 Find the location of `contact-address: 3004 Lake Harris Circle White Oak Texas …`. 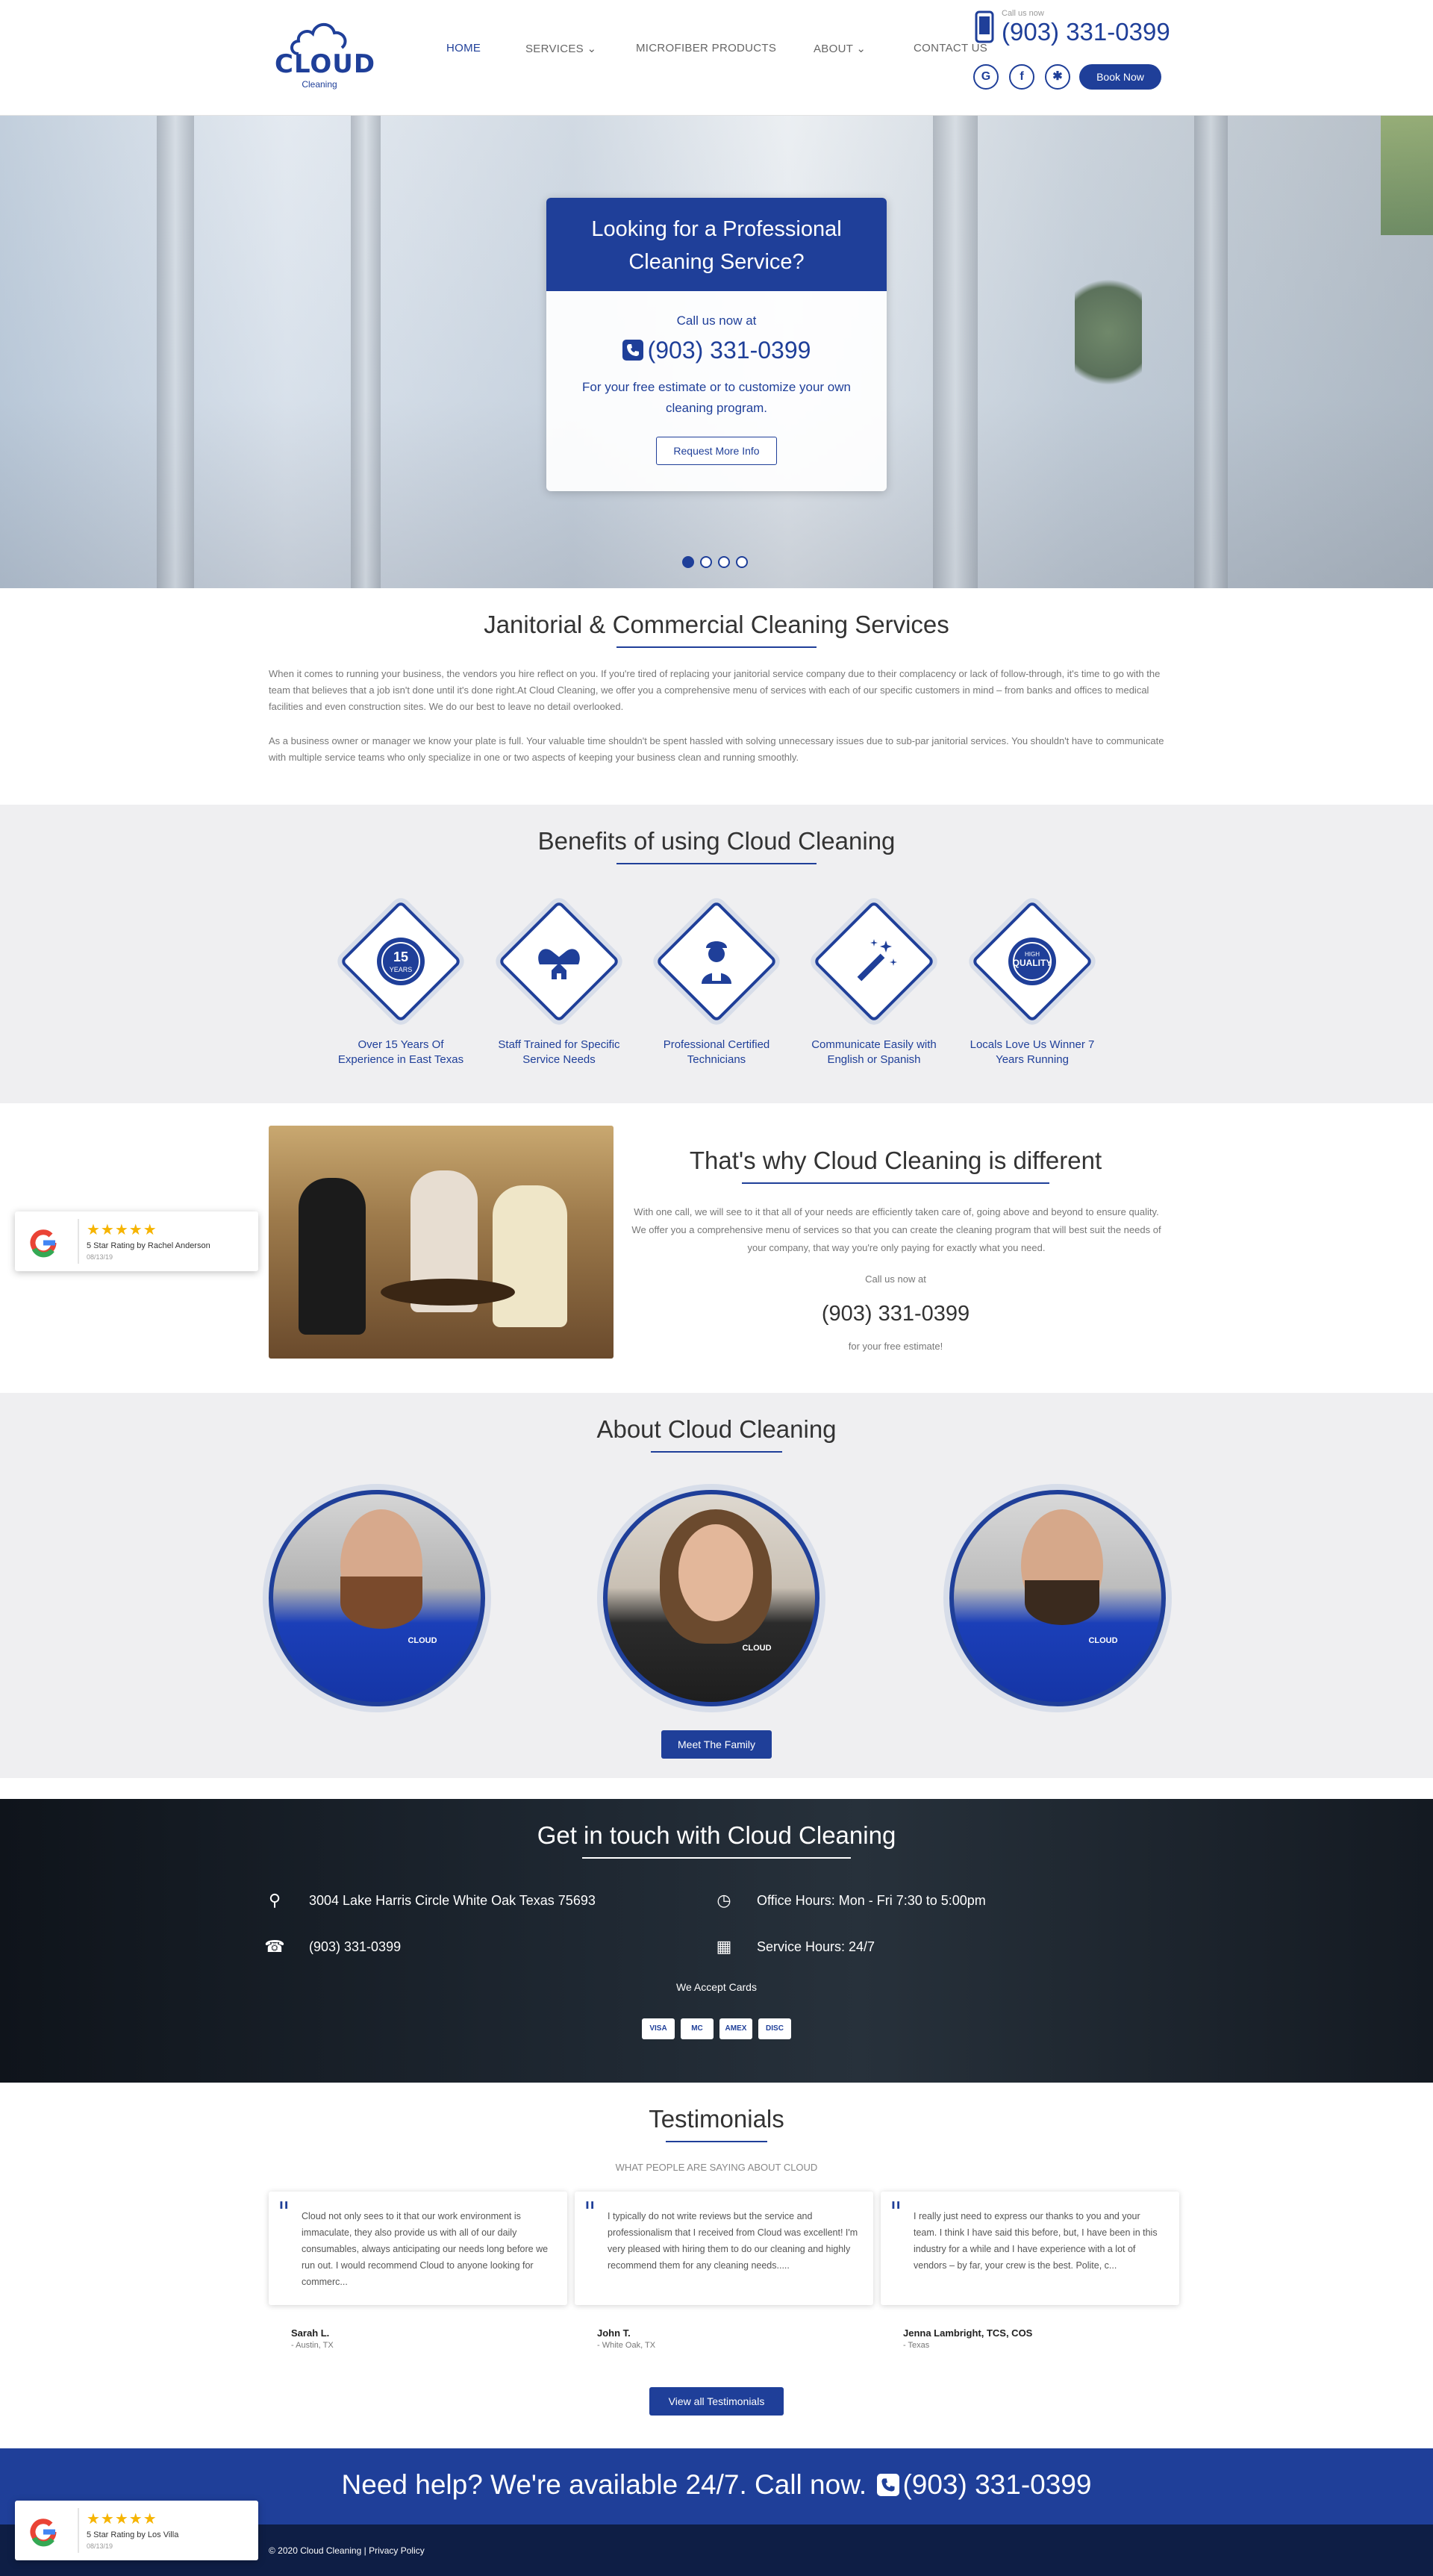

contact-address: 3004 Lake Harris Circle White Oak Texas … is located at coordinates (452, 1900).